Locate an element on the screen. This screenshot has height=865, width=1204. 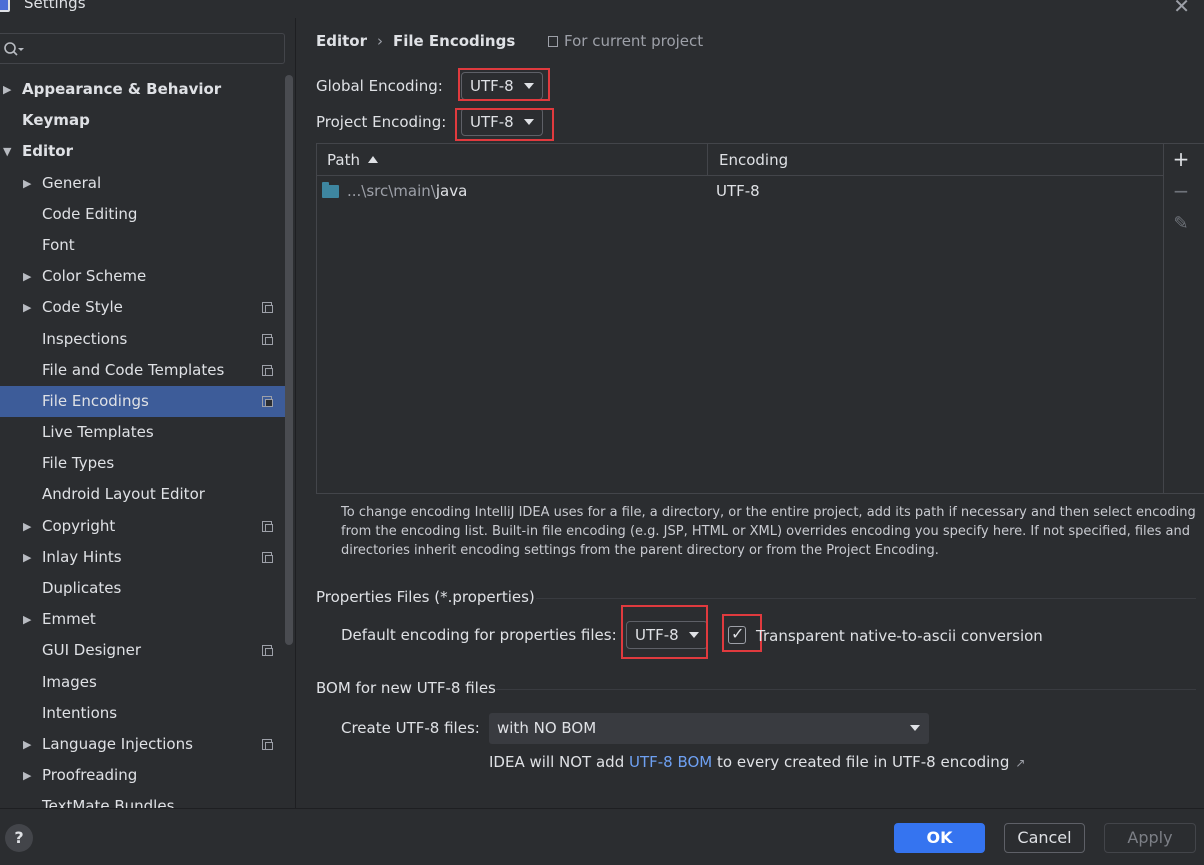
sidebar-item-label: Color Scheme is located at coordinates (94, 276).